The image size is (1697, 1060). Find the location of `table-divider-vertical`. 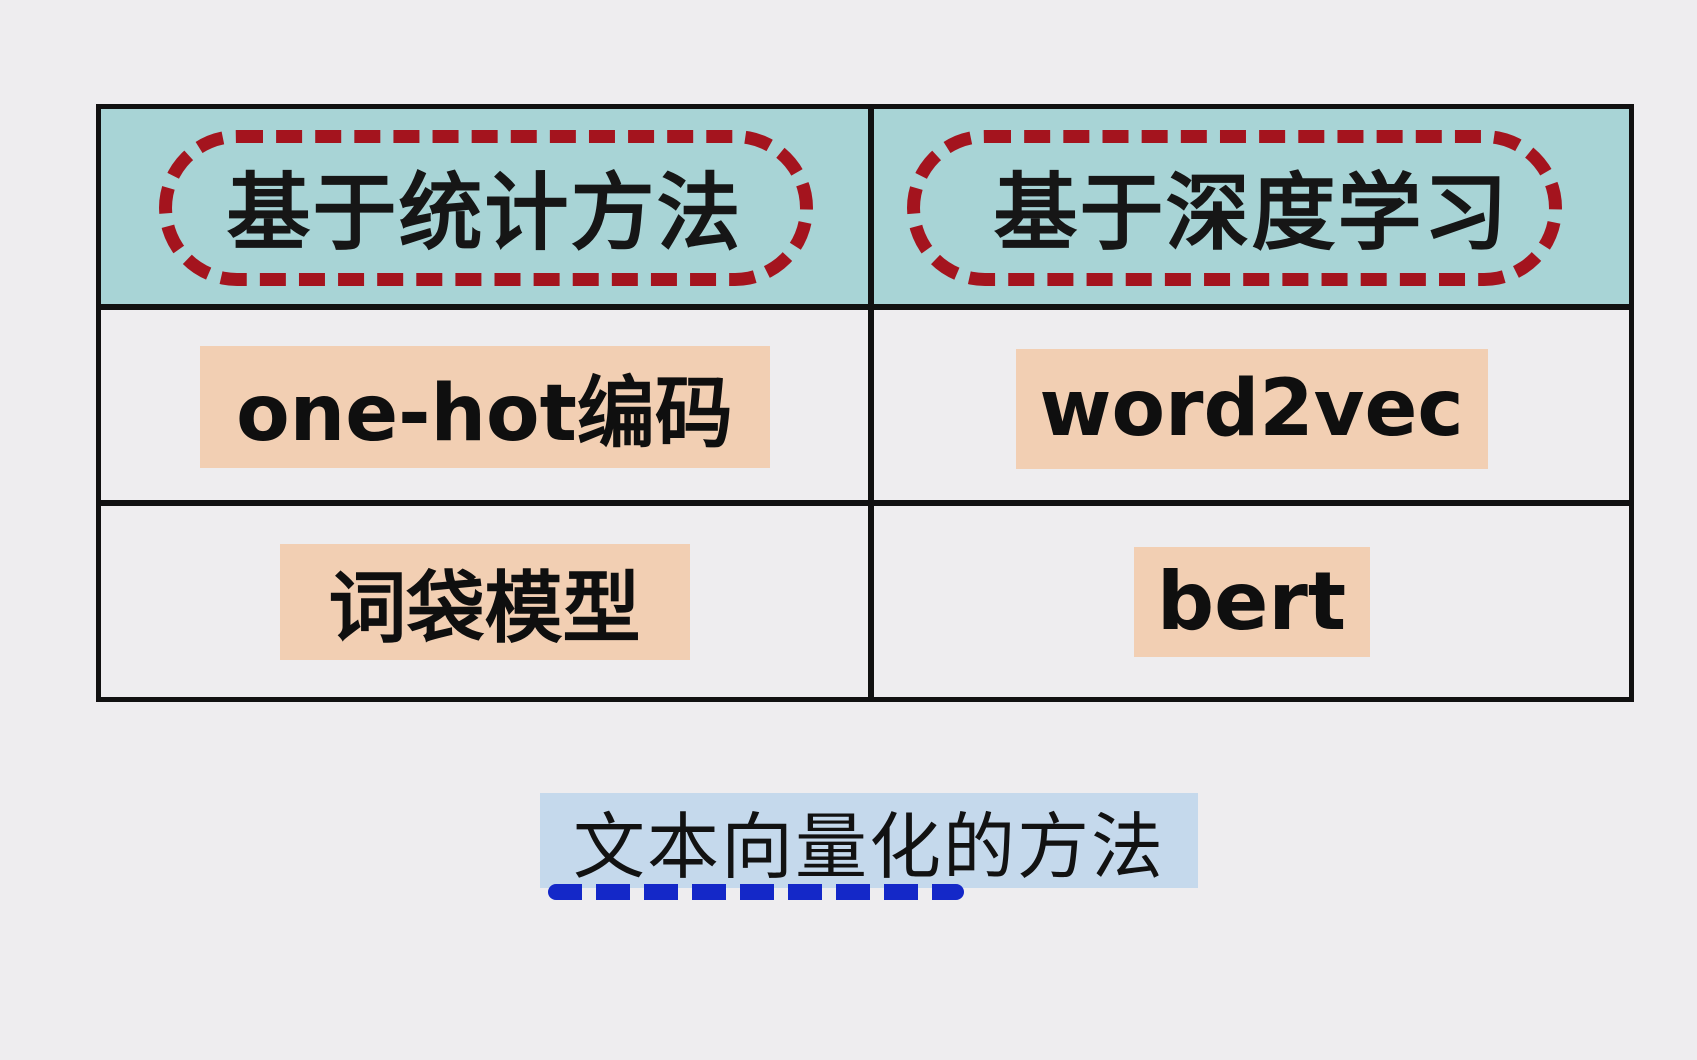

table-divider-vertical is located at coordinates (871, 403).